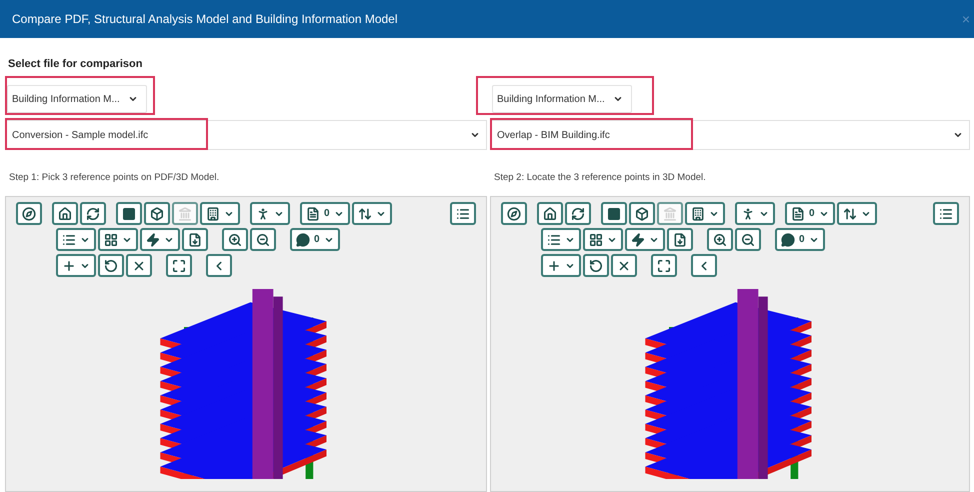  Describe the element at coordinates (600, 177) in the screenshot. I see `step-instruction: Step 2: Locate the 3 reference points in 3D Model.` at that location.